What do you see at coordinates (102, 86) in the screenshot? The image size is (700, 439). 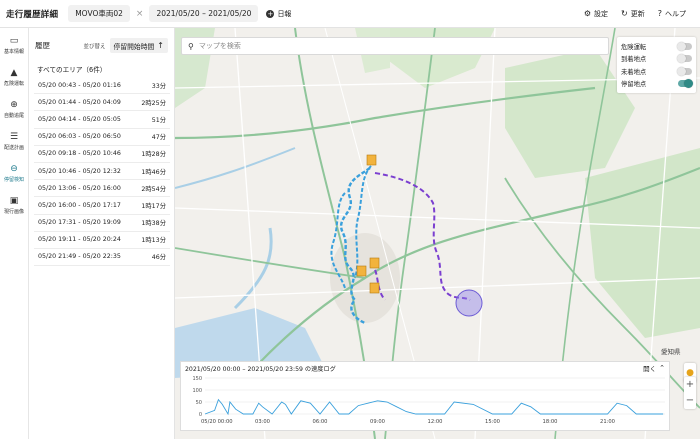 I see `list-item: 05/20 00:43 - 05/20 01:16 33分` at bounding box center [102, 86].